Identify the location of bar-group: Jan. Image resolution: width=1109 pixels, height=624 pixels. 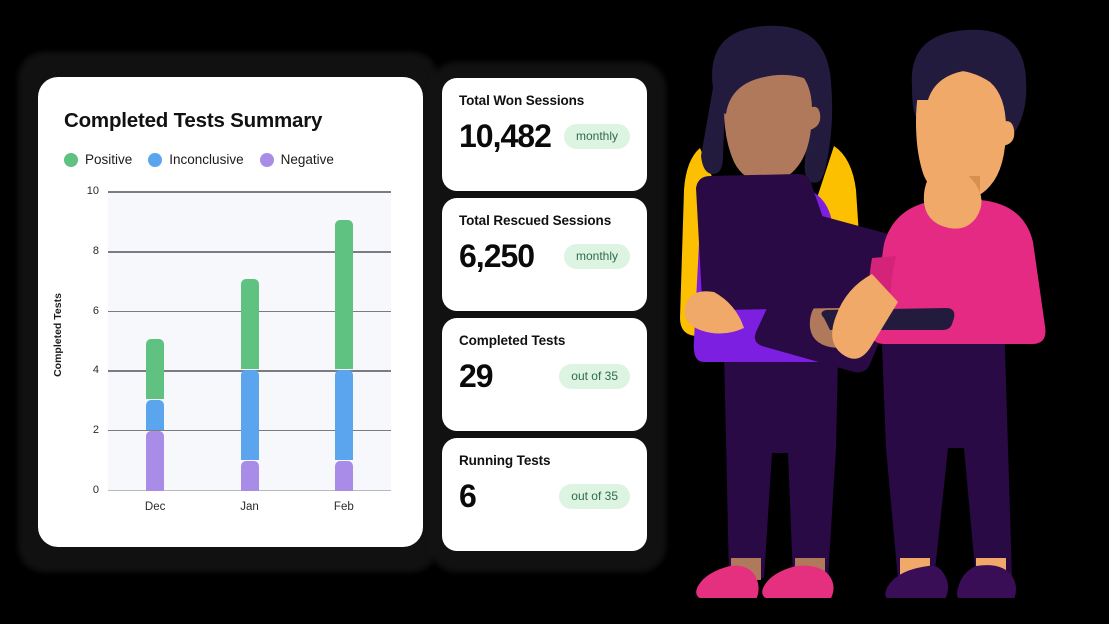
(249, 395).